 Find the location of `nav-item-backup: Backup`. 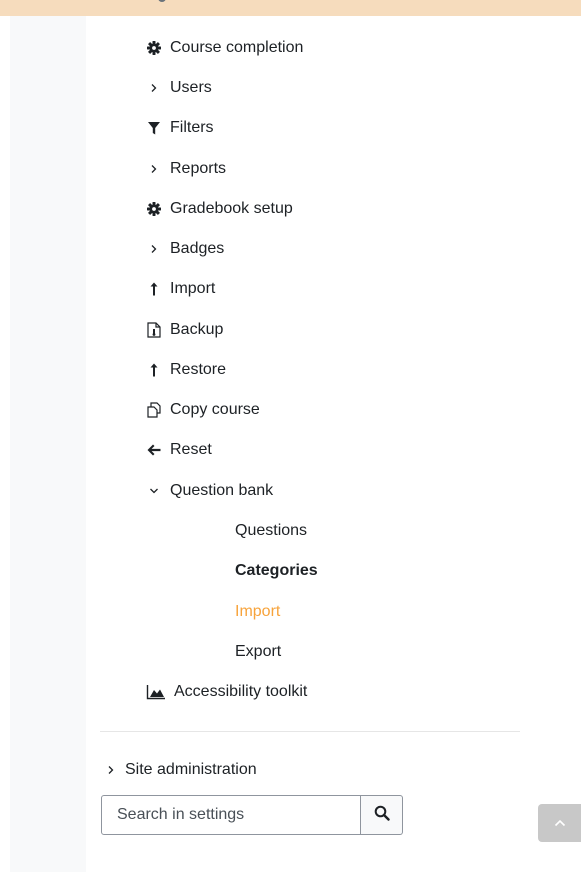

nav-item-backup: Backup is located at coordinates (184, 330).